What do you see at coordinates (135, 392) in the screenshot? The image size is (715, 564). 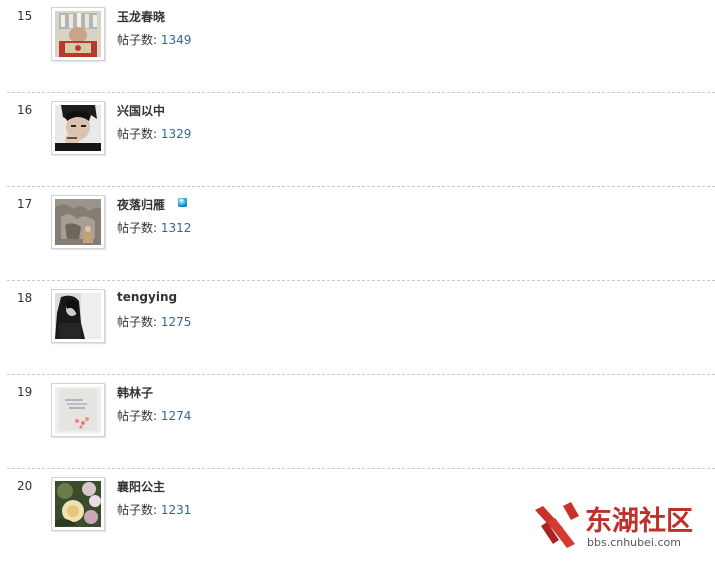 I see `username-link: 韩林子` at bounding box center [135, 392].